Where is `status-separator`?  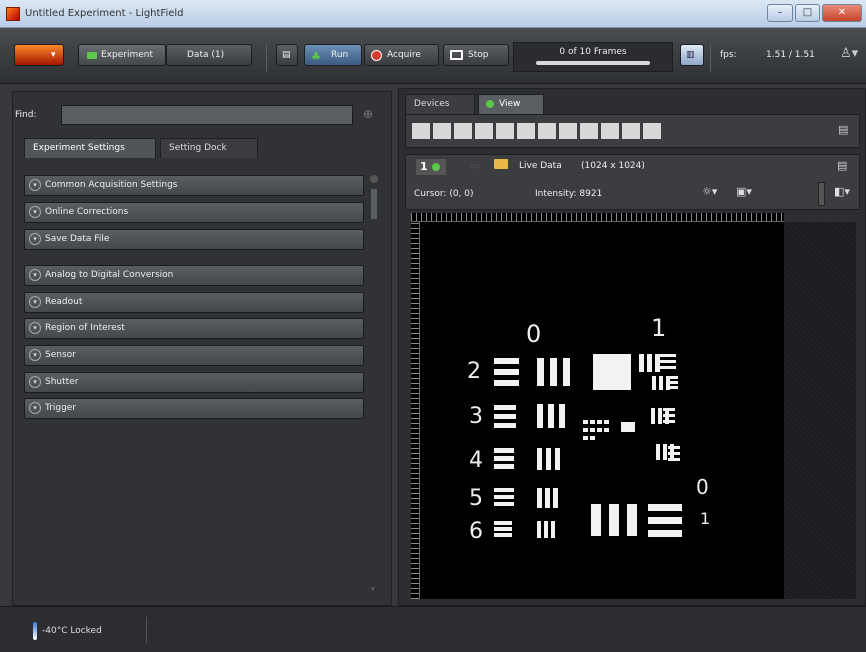 status-separator is located at coordinates (146, 630).